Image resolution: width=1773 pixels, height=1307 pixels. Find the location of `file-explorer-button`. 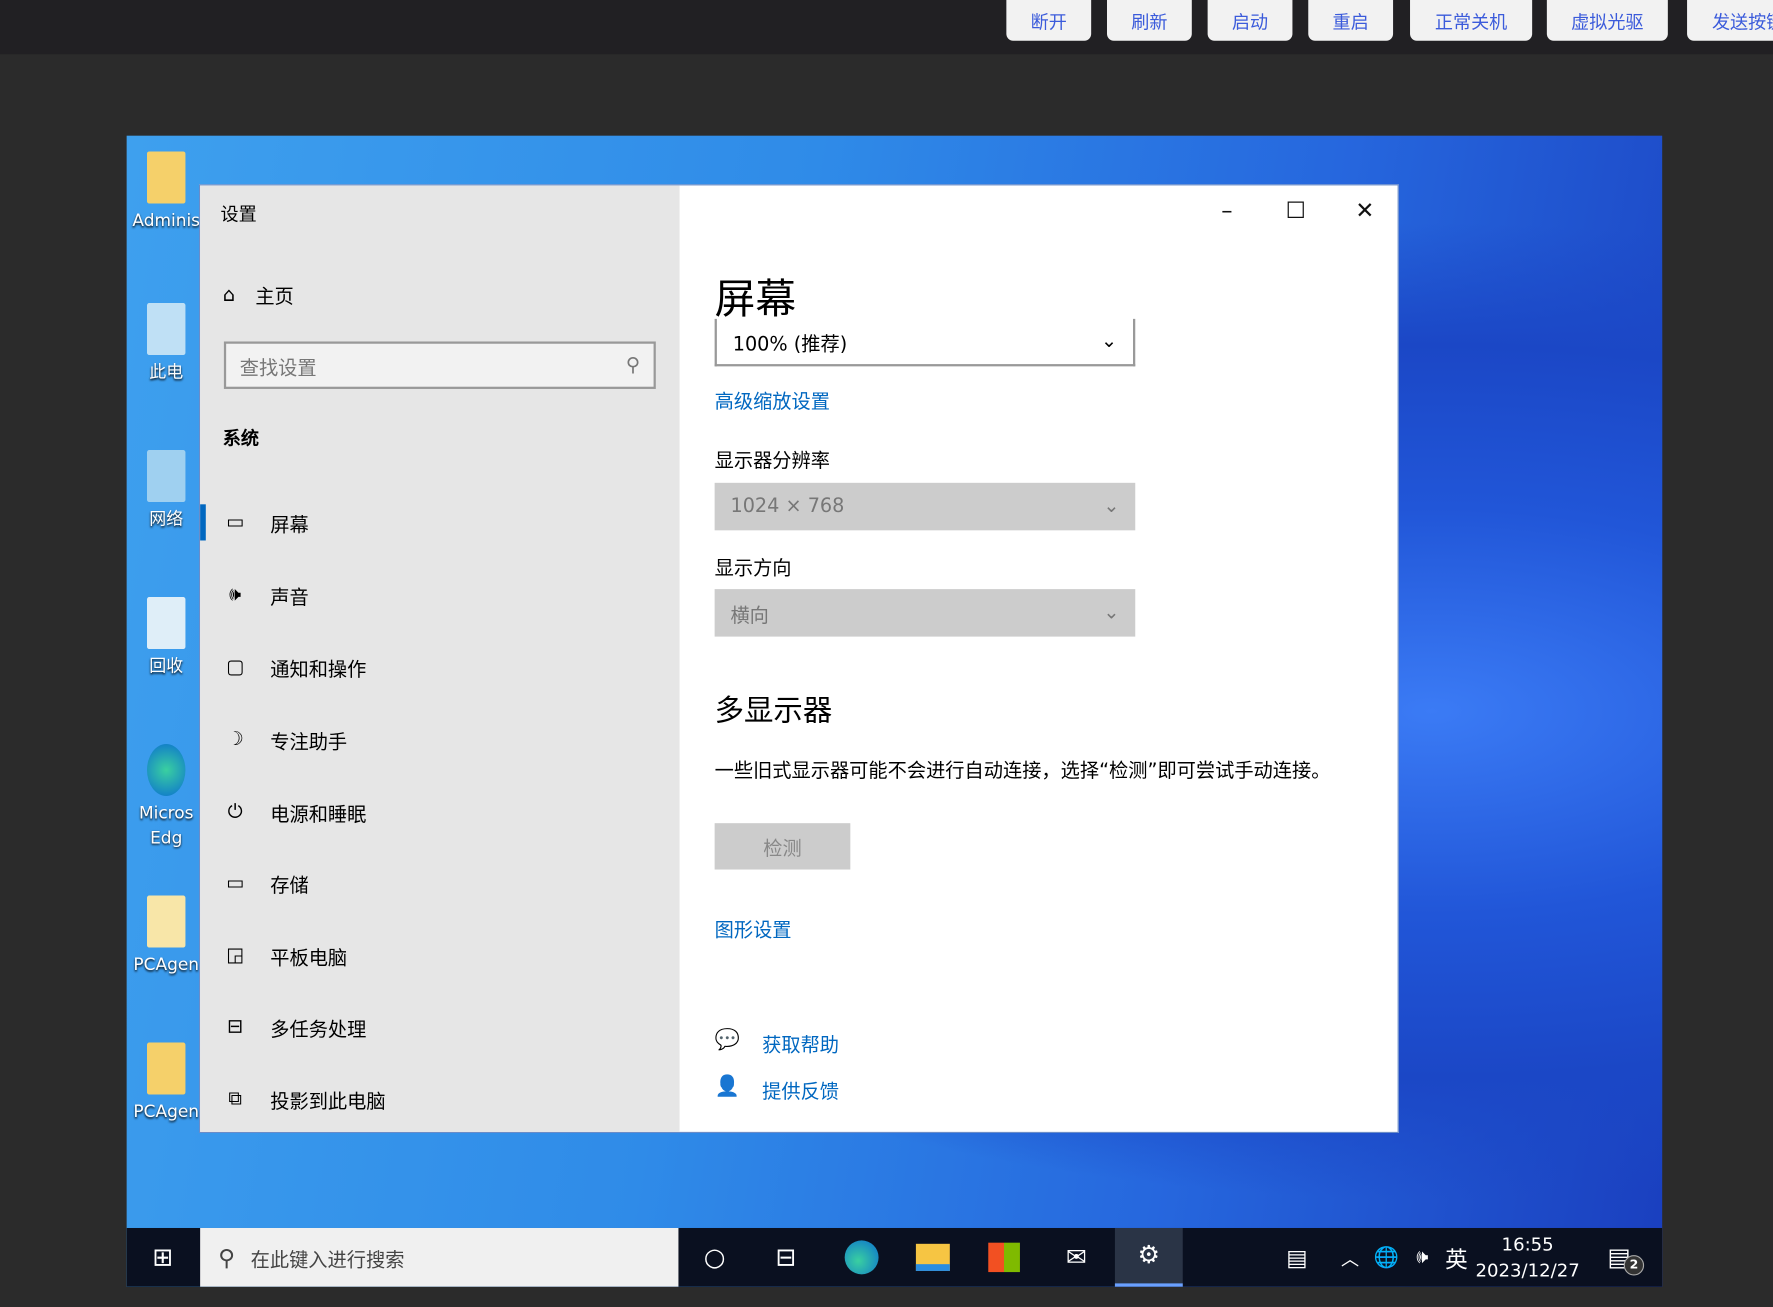

file-explorer-button is located at coordinates (933, 1257).